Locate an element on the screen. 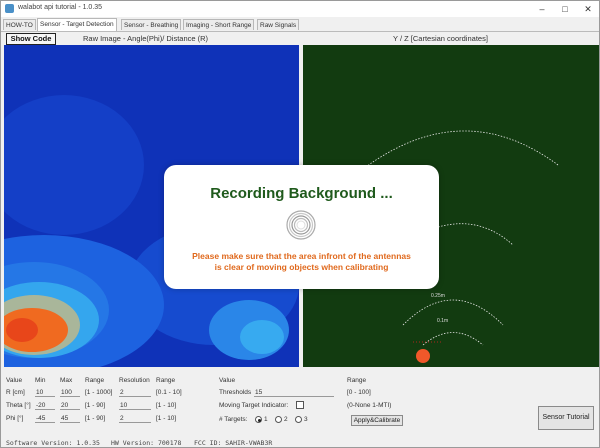  loading-spinner-icon is located at coordinates (301, 225).